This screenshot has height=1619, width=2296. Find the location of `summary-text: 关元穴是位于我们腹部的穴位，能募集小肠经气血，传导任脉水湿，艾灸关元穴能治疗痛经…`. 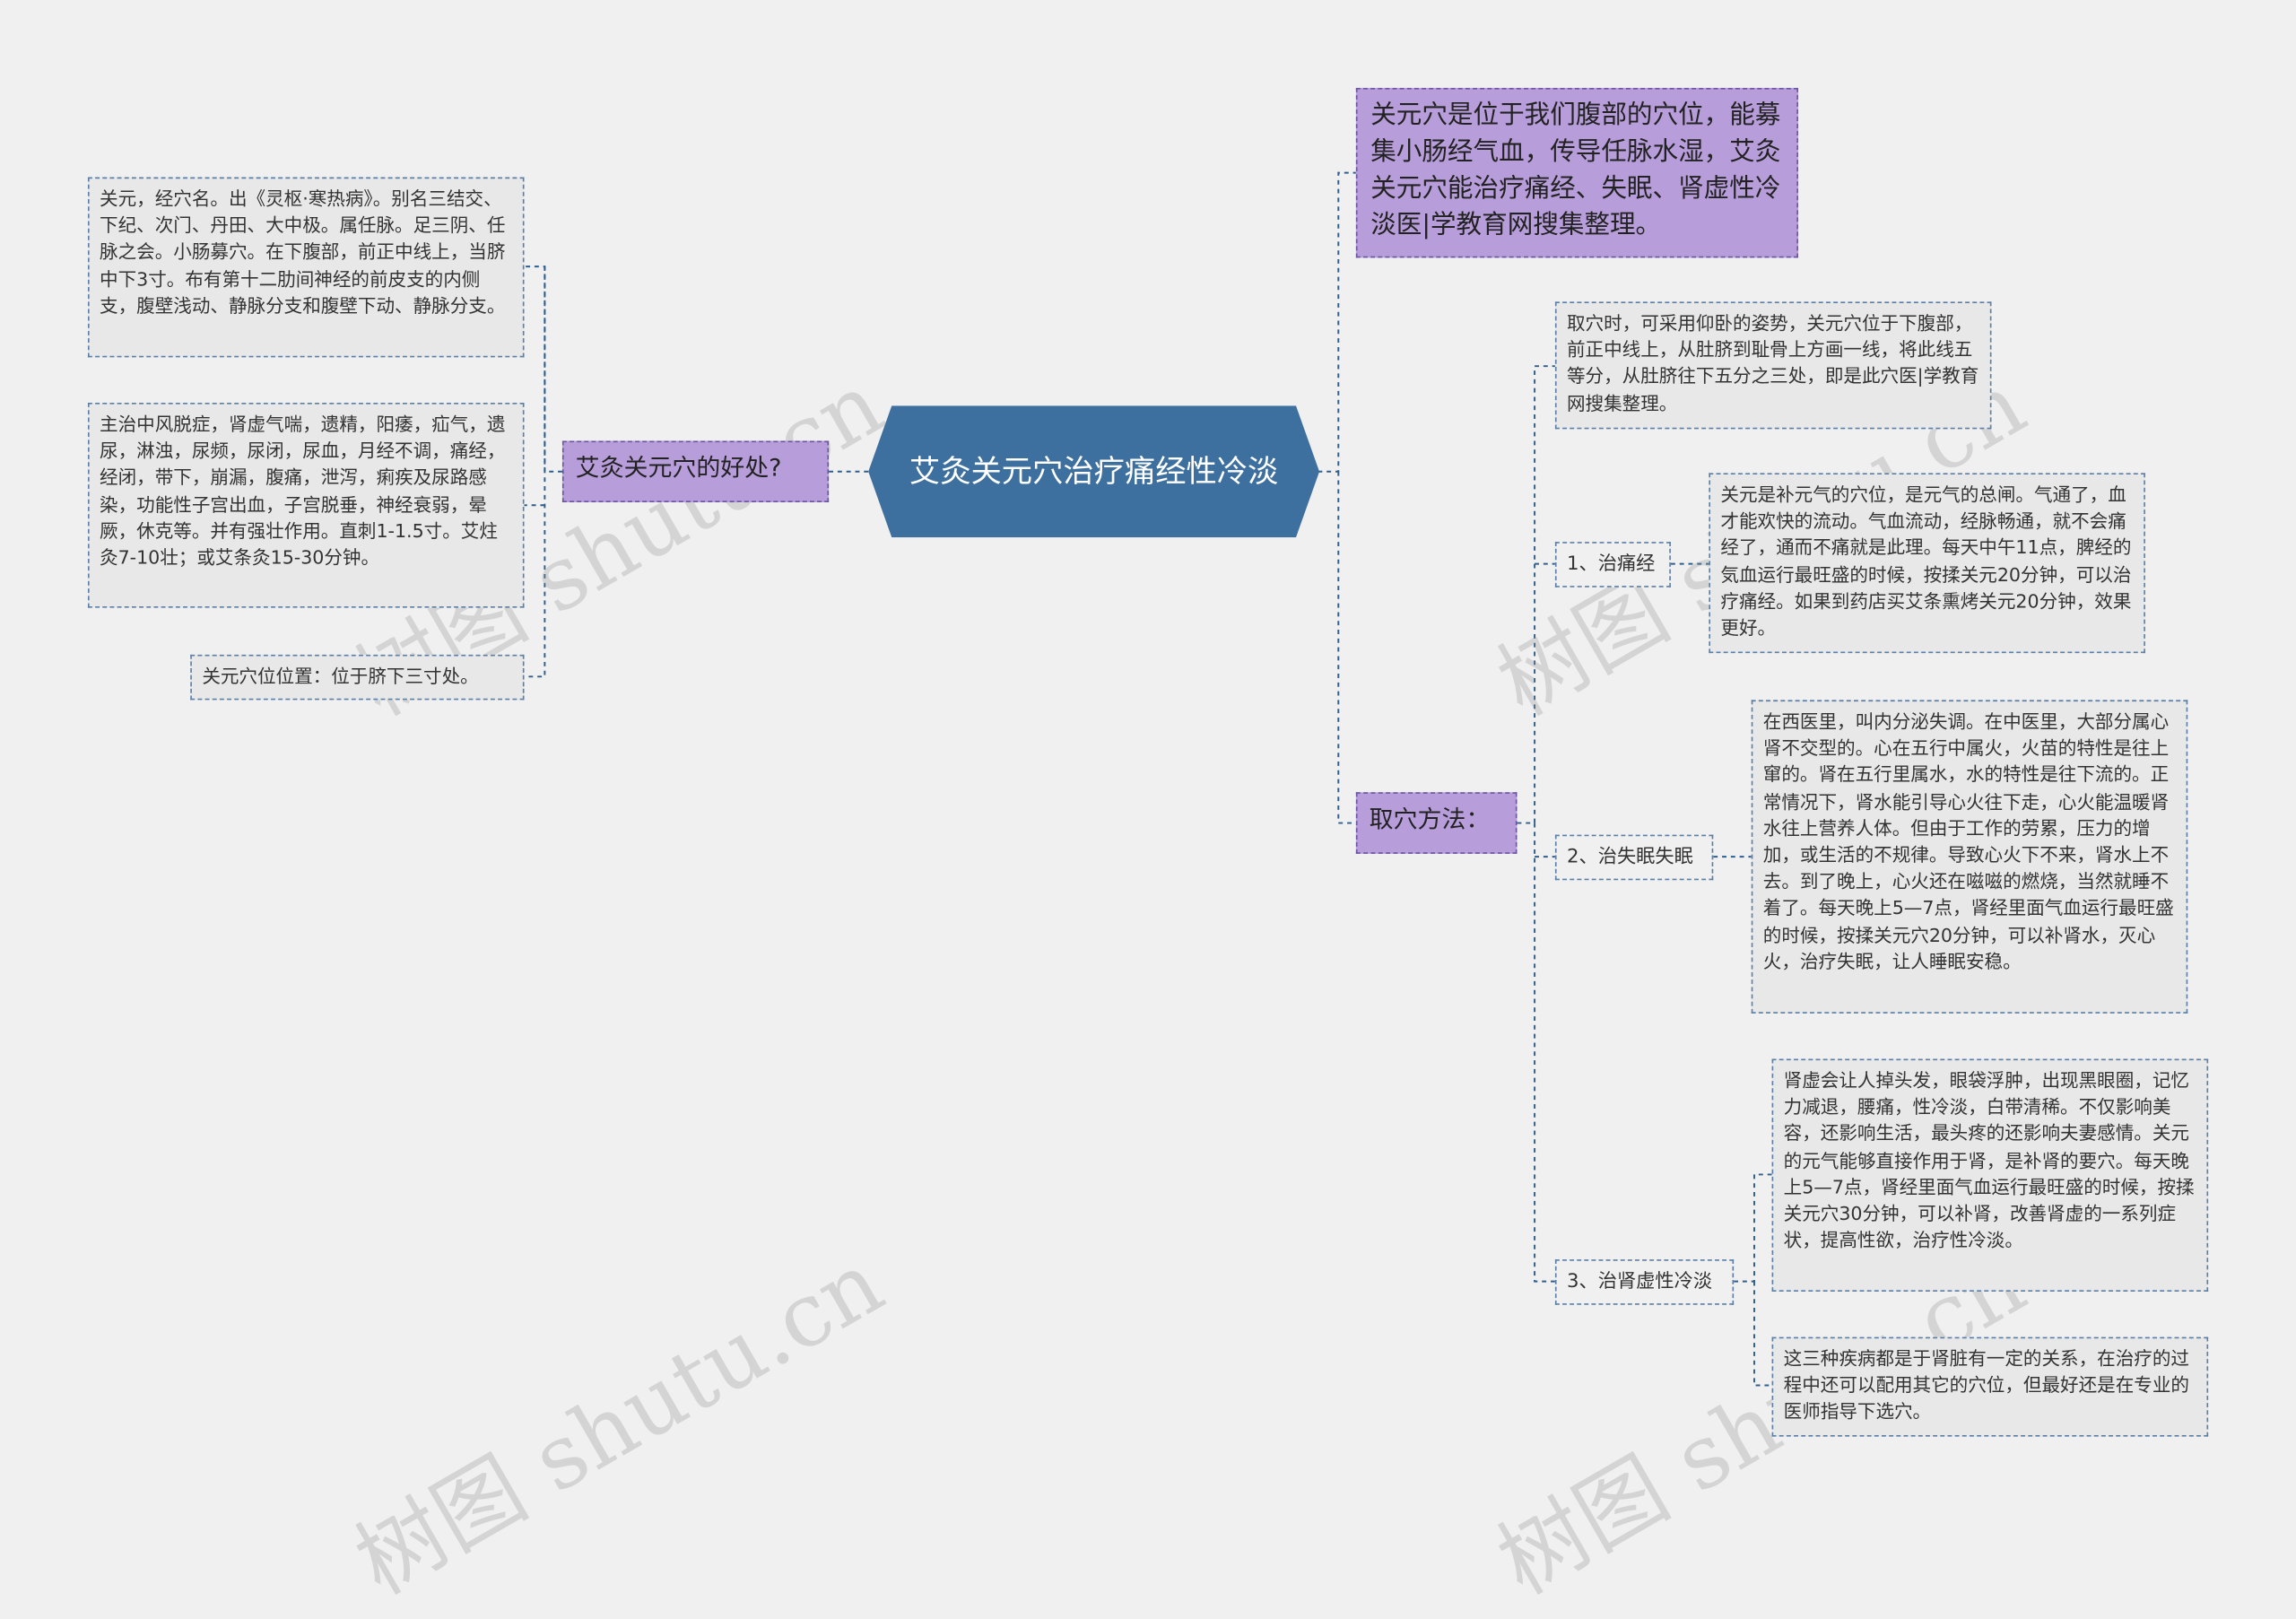

summary-text: 关元穴是位于我们腹部的穴位，能募集小肠经气血，传导任脉水湿，艾灸关元穴能治疗痛经… is located at coordinates (1575, 170).